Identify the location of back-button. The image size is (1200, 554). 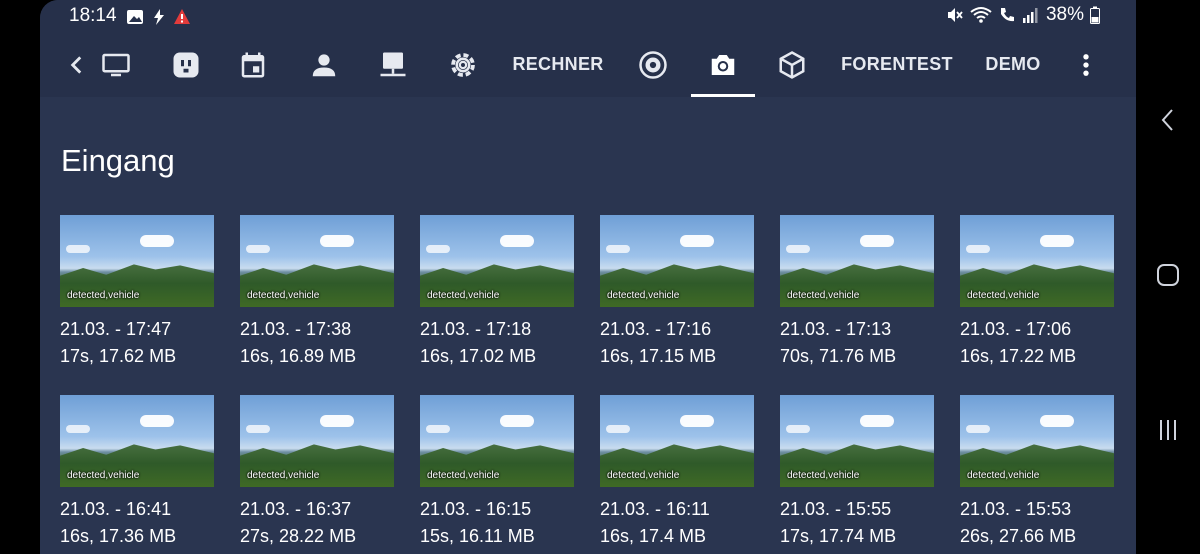
(77, 64).